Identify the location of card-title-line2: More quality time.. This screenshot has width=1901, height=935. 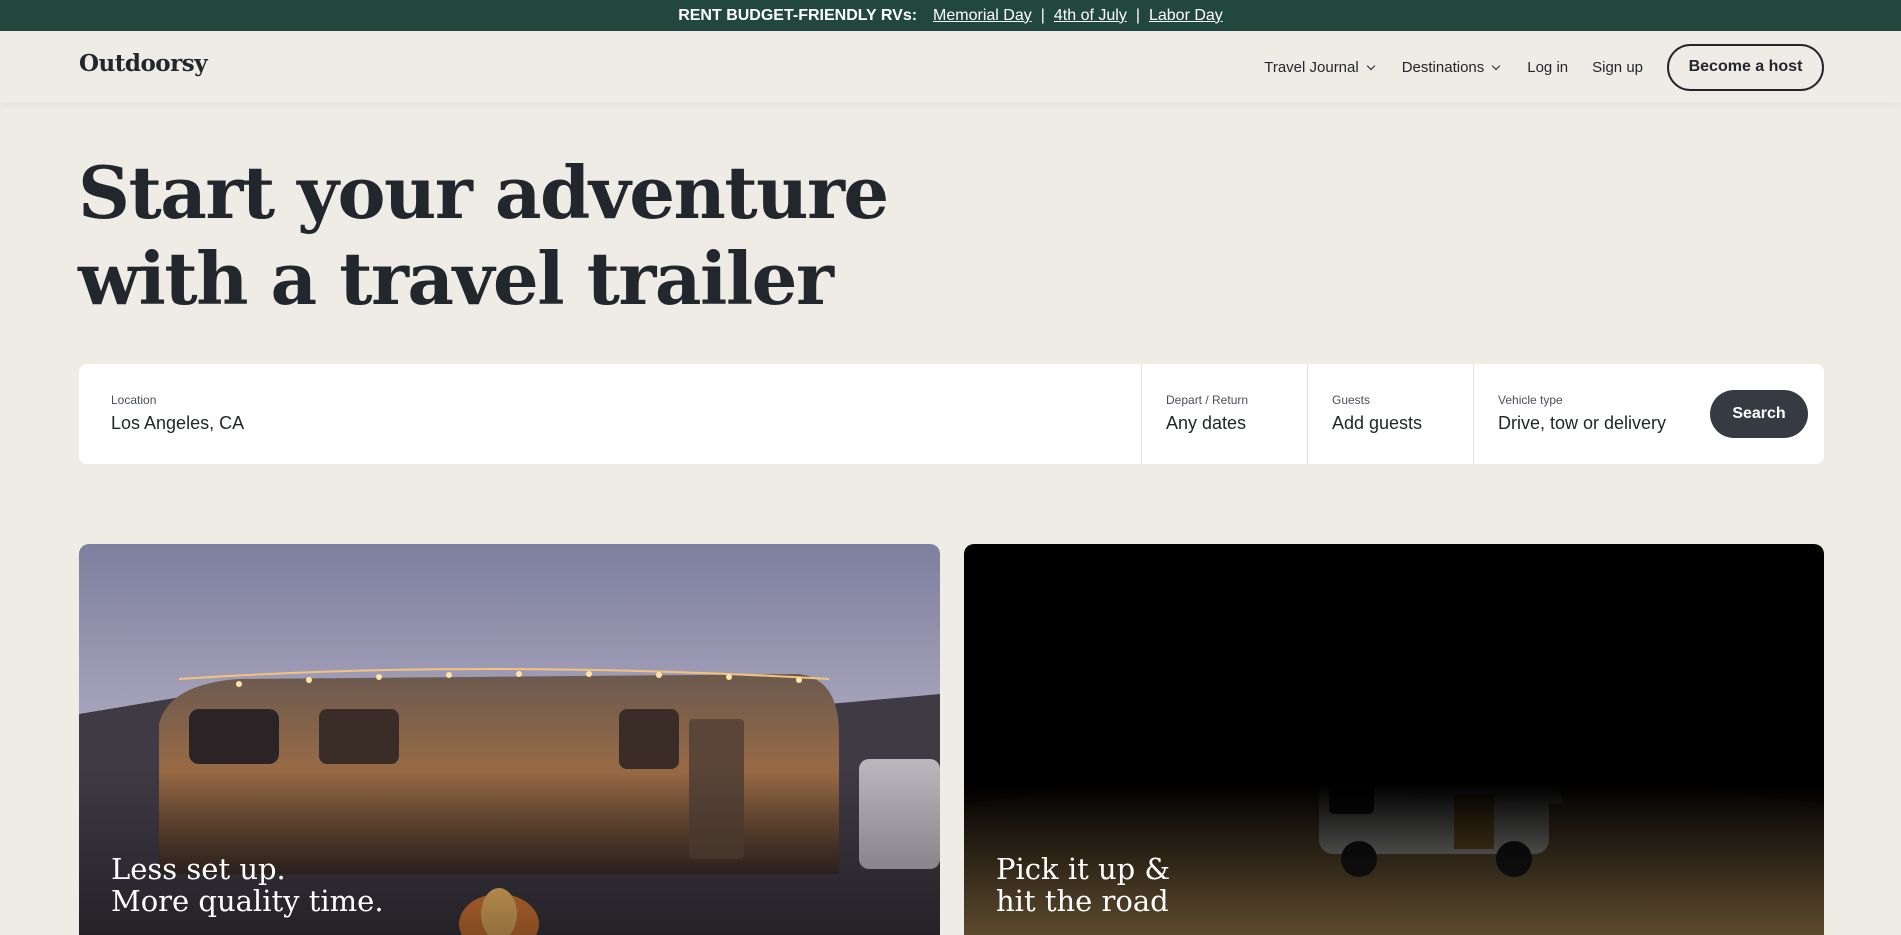
(247, 901).